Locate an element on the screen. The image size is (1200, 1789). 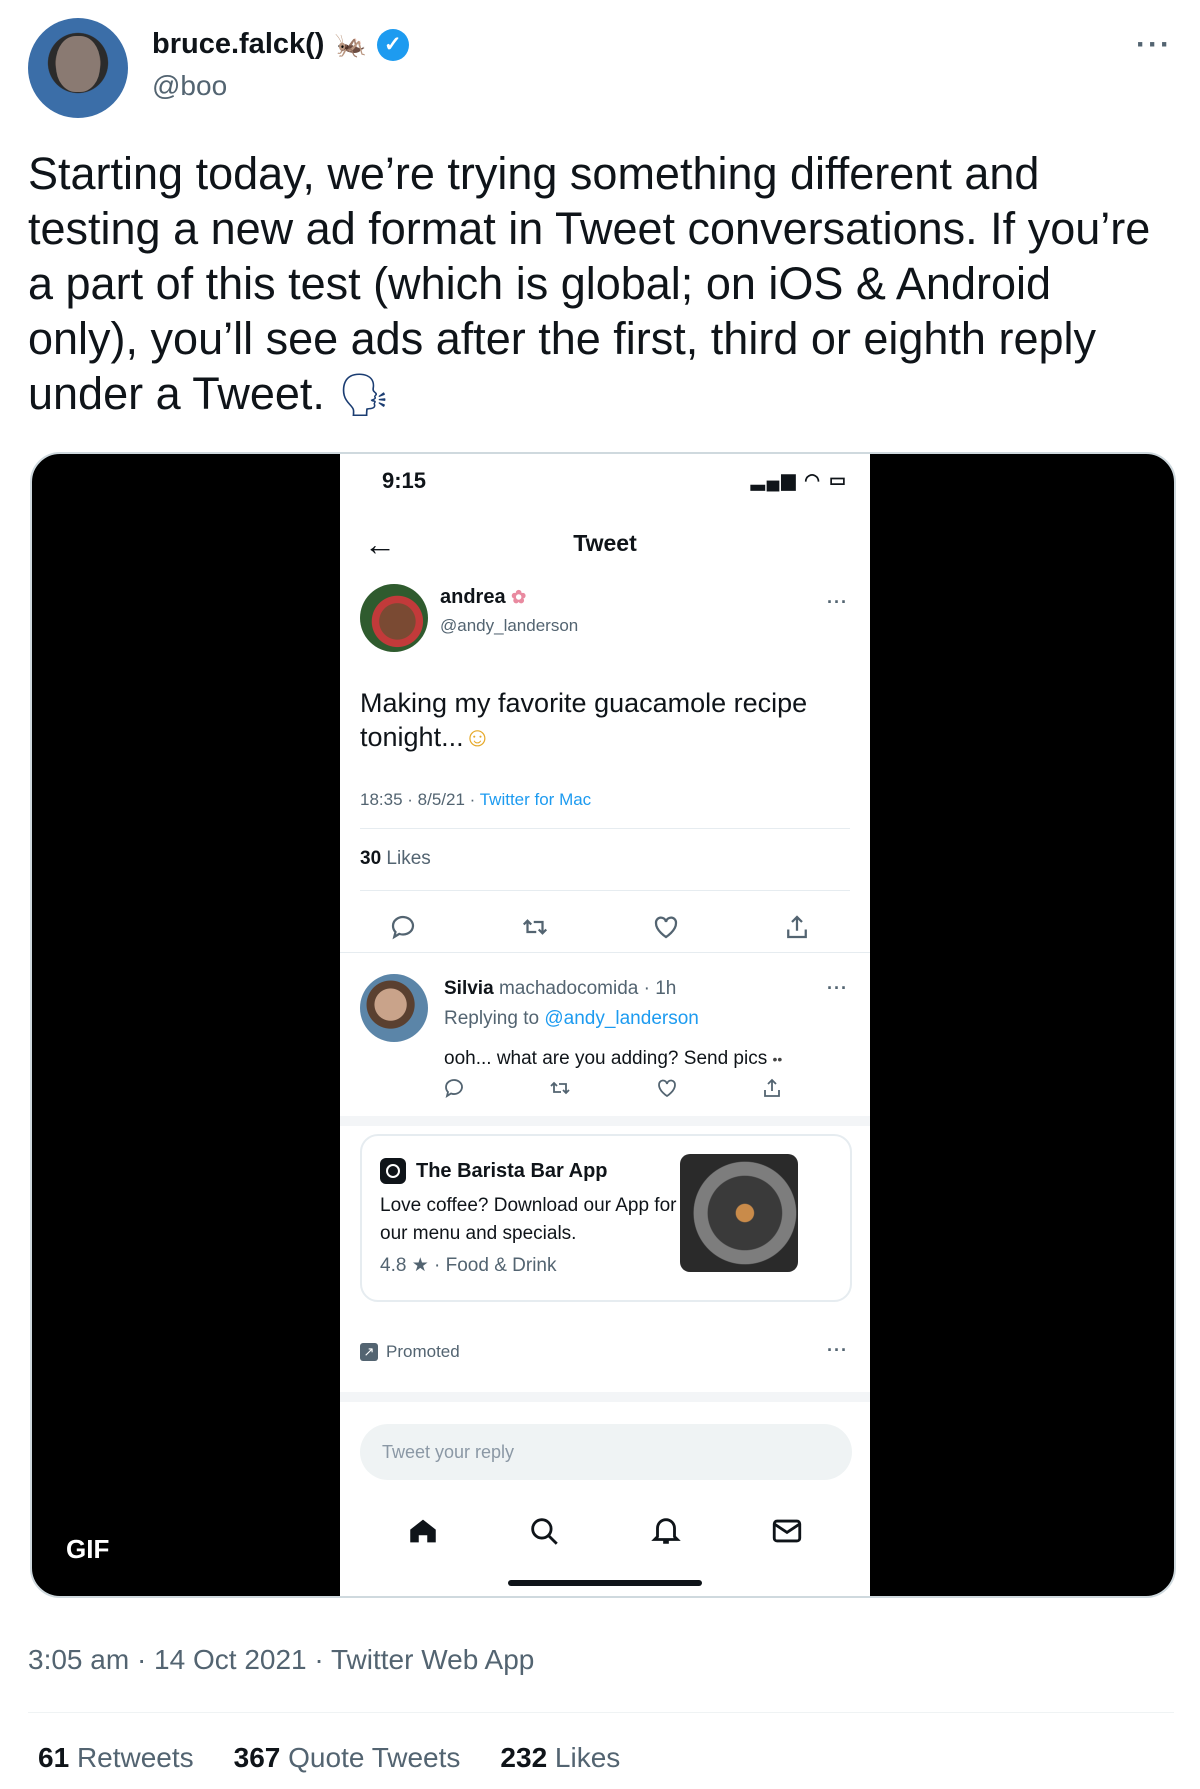
quote-tweets-count: 367 is located at coordinates (257, 1757).